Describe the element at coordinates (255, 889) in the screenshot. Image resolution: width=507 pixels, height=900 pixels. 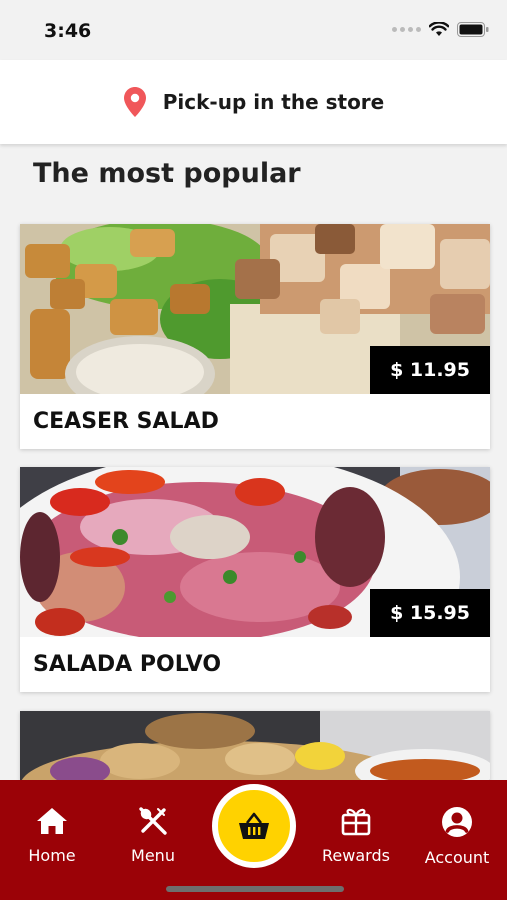
I see `home-indicator` at that location.